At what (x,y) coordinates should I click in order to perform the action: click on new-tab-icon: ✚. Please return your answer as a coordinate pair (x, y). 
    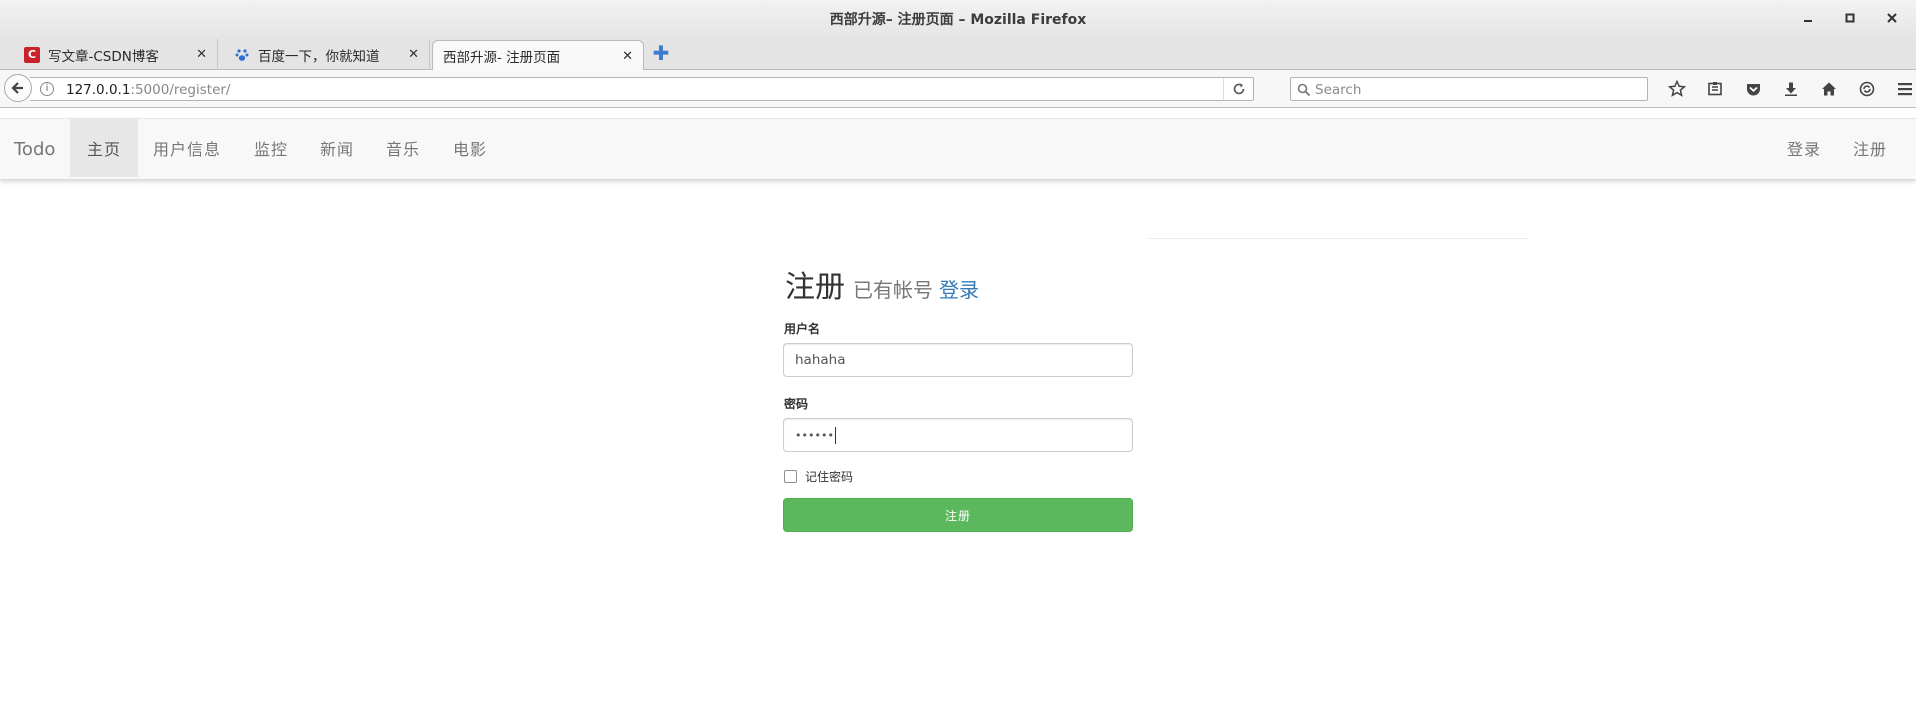
    Looking at the image, I should click on (661, 53).